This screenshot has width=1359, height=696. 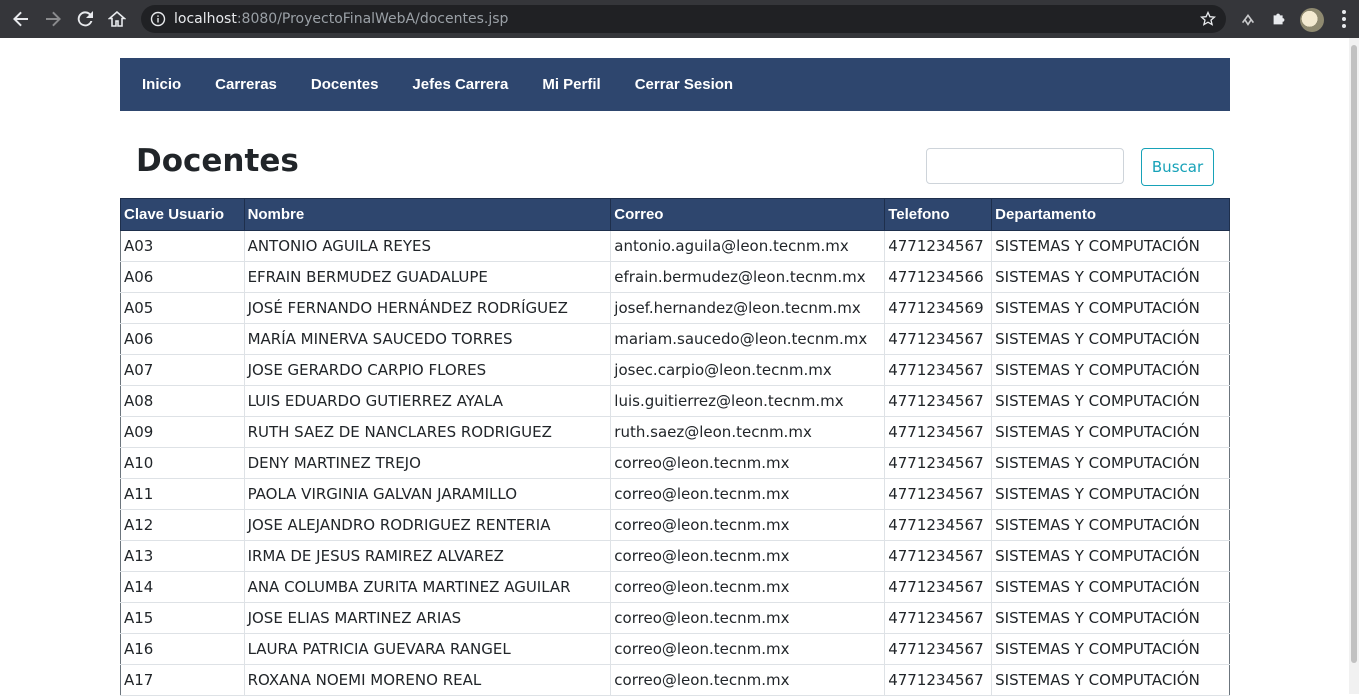 I want to click on profile-avatar, so click(x=1312, y=20).